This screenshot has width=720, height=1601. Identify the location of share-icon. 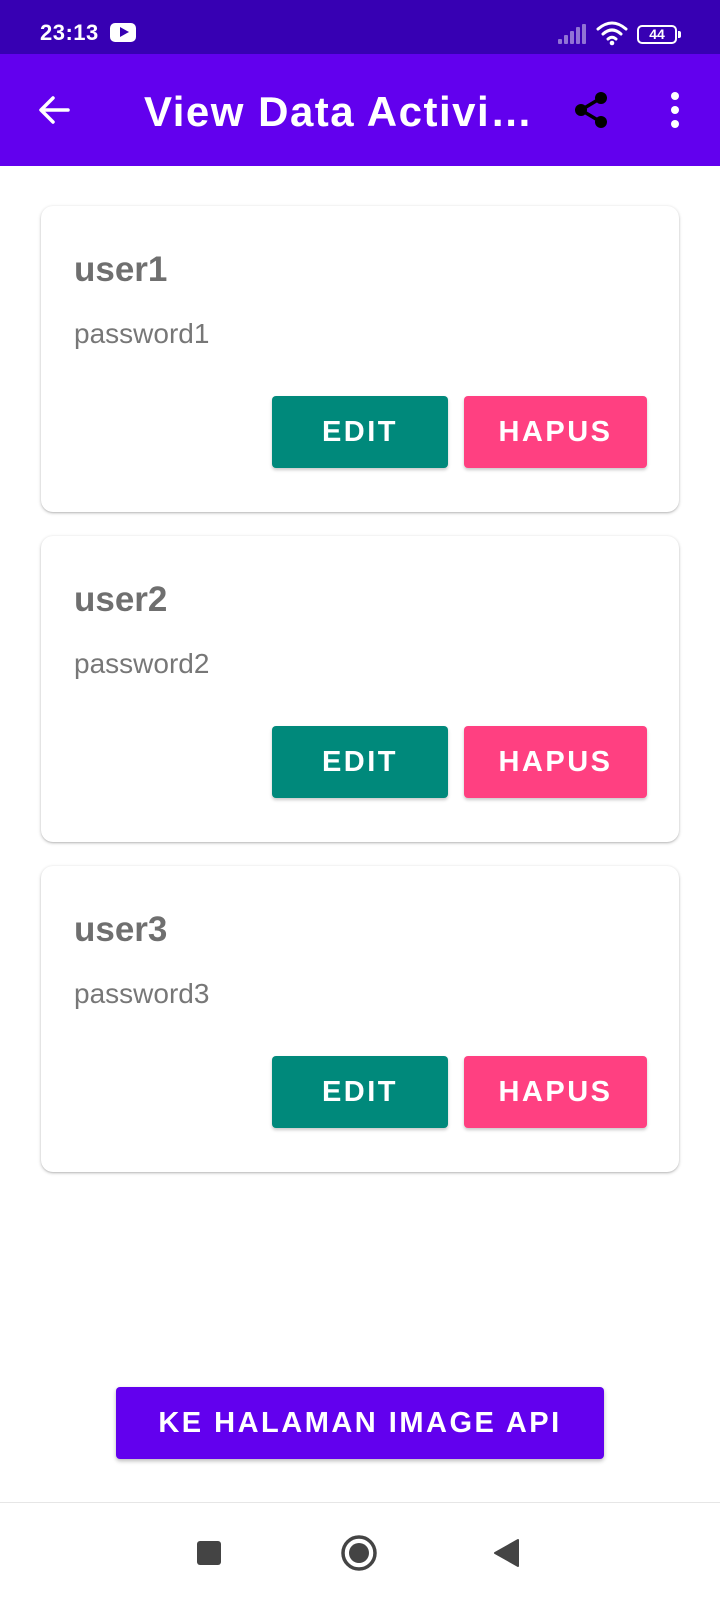
(591, 110).